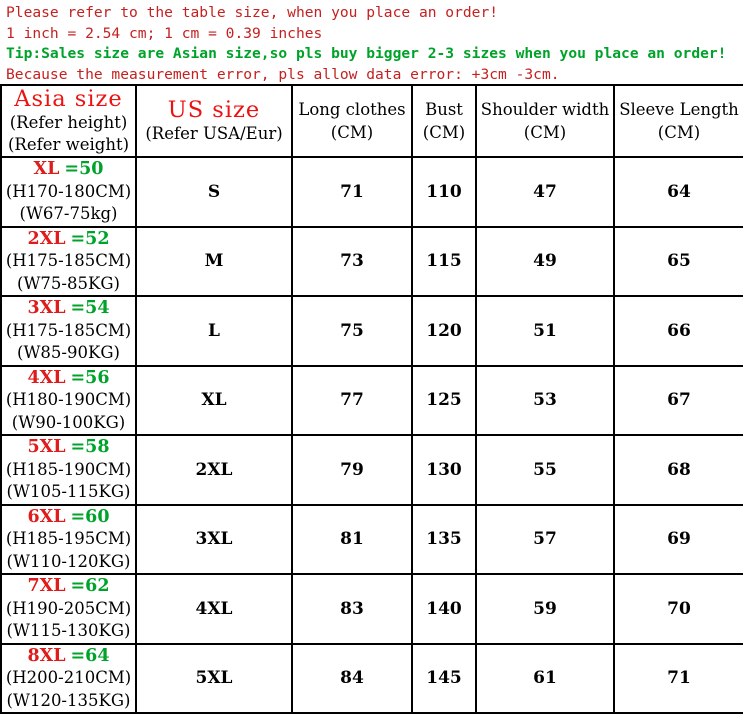  I want to click on asia-weight-range: (W115-130KG), so click(68, 630).